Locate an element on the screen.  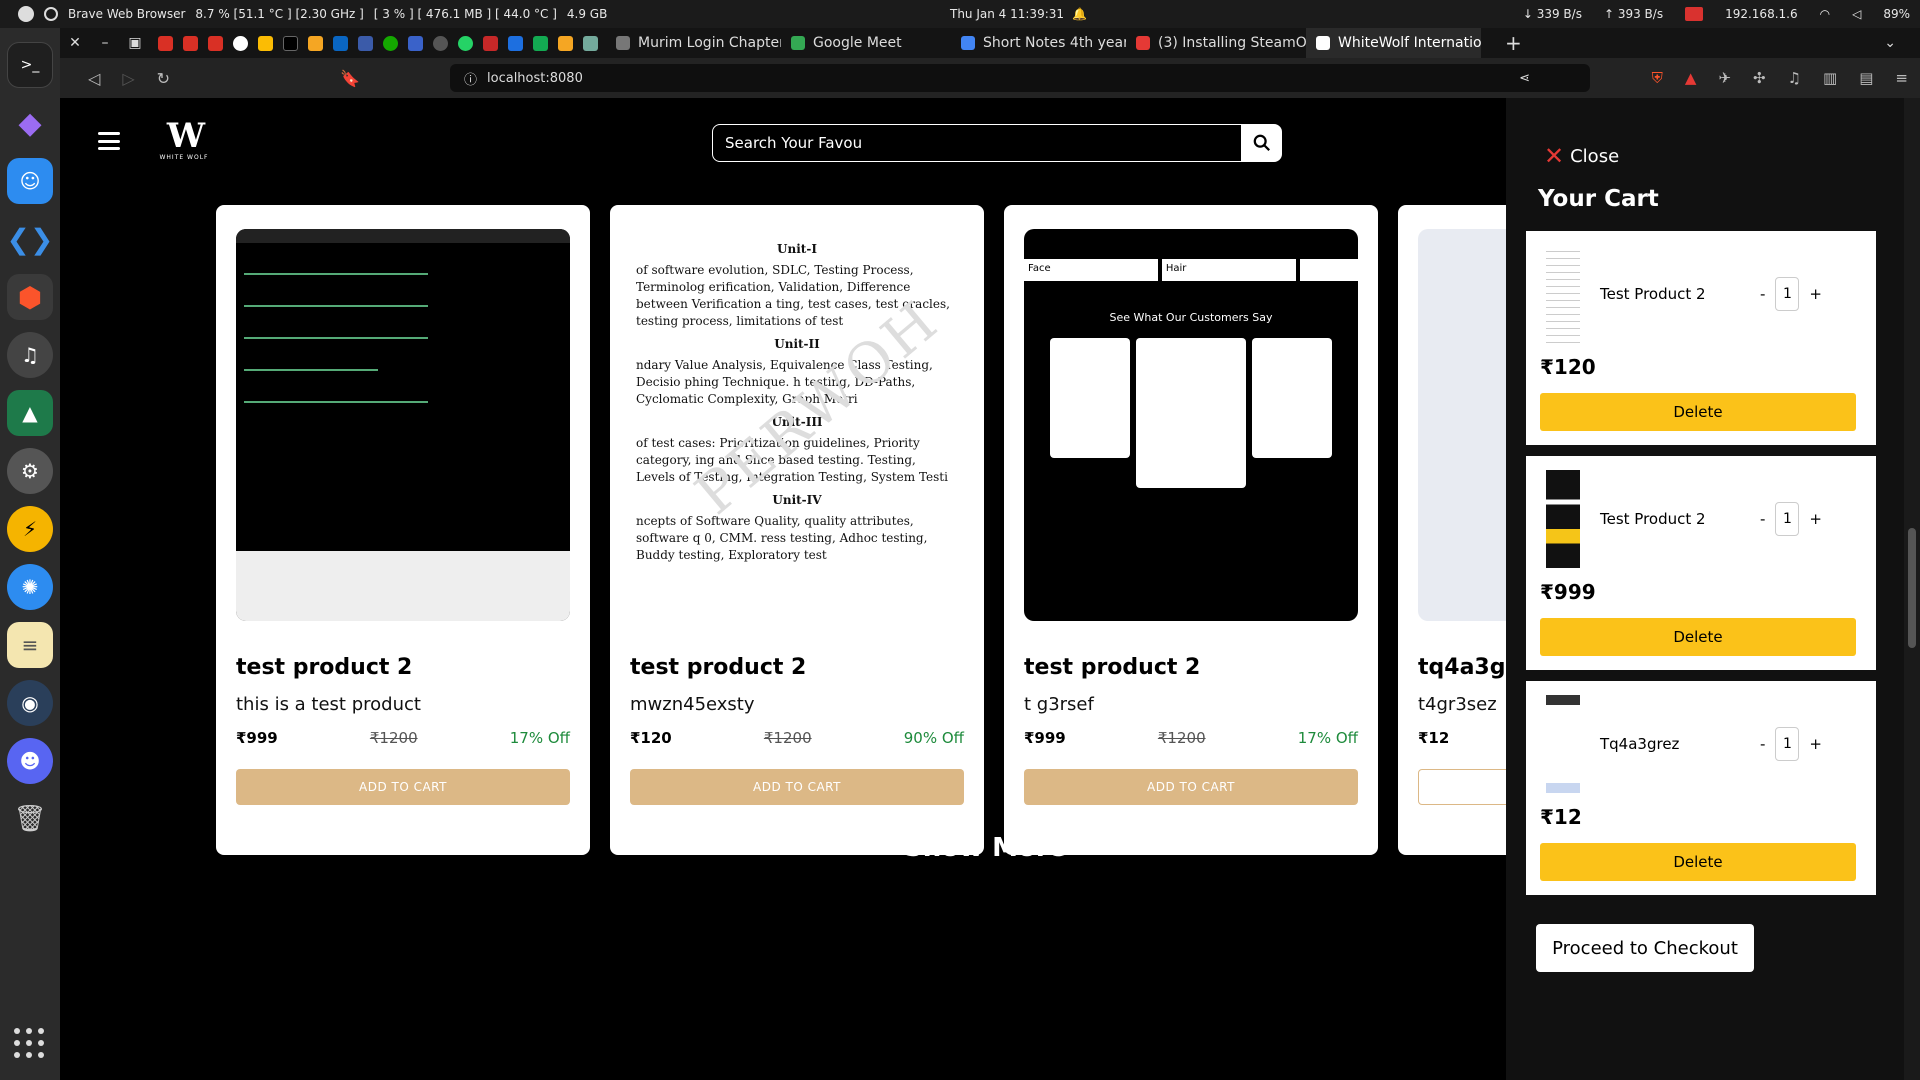
cart-close-button: ✕ Close is located at coordinates (1581, 156).